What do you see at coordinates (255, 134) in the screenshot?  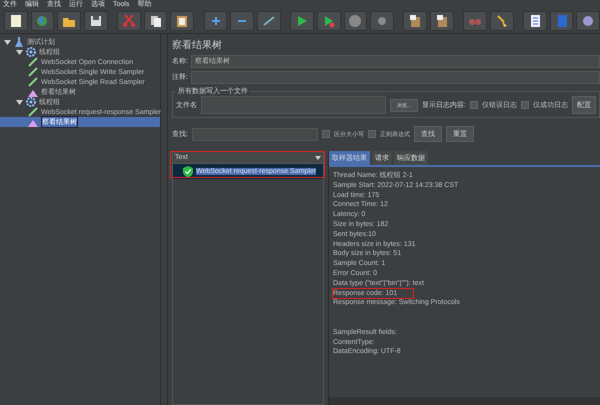 I see `search-field` at bounding box center [255, 134].